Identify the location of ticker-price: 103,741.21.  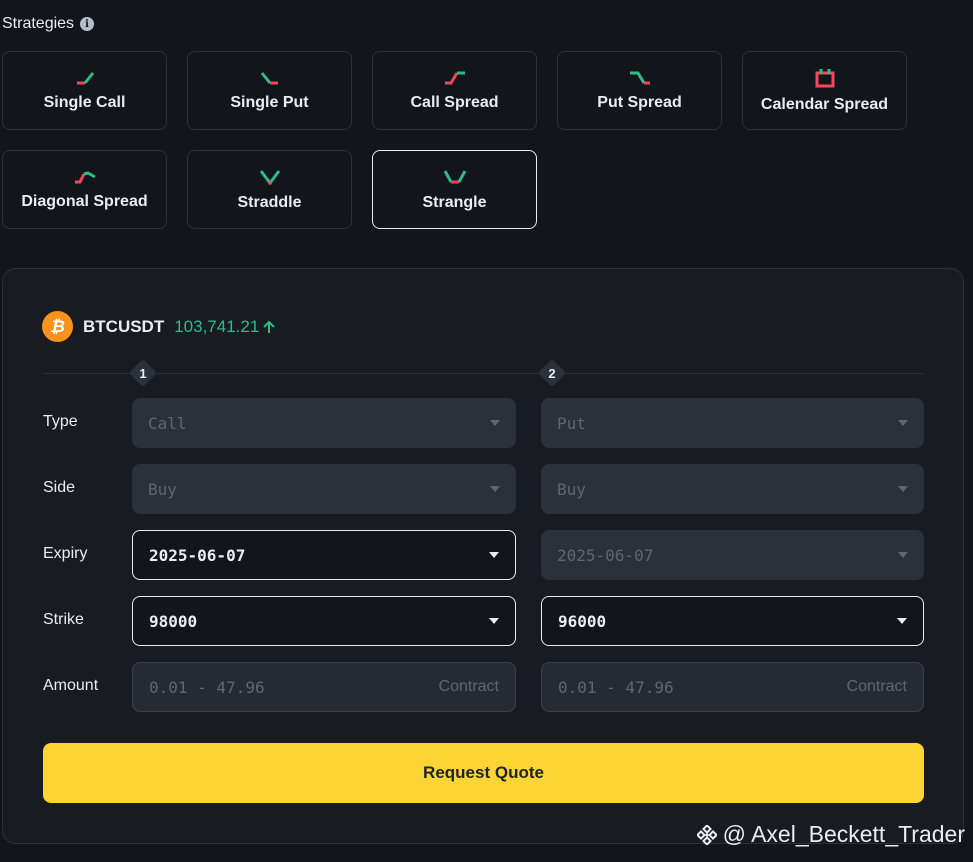
(225, 326).